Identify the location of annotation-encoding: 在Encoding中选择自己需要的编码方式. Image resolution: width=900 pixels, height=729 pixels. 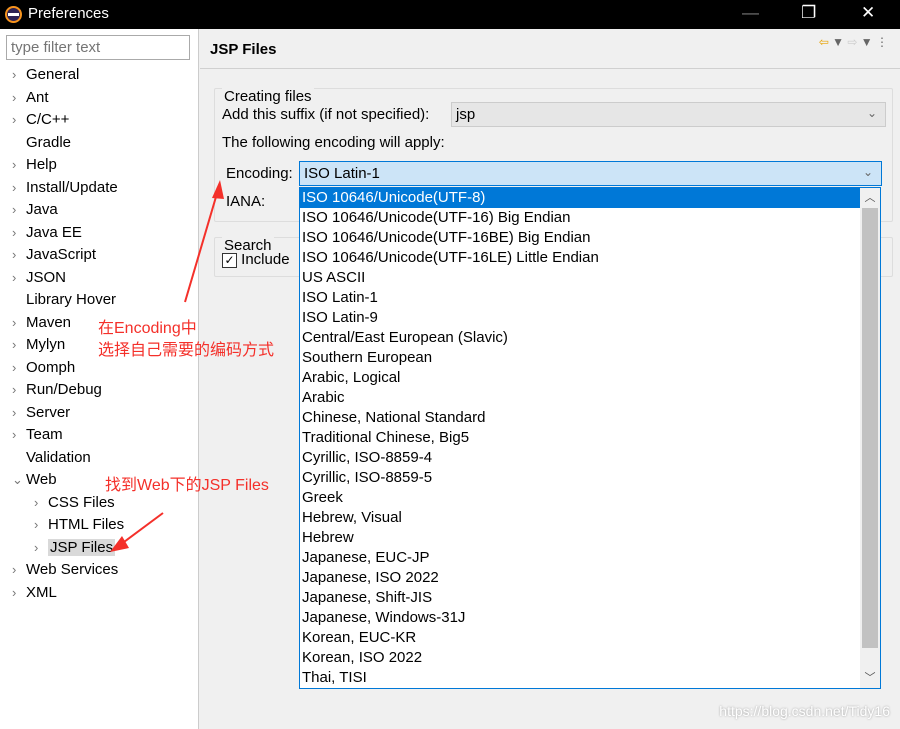
(186, 340).